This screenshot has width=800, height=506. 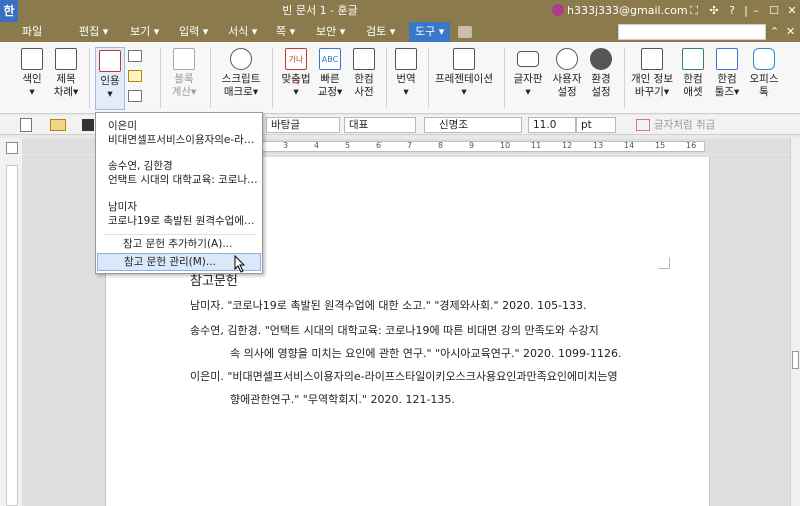 I want to click on index-button: 색인 ▾, so click(x=32, y=72).